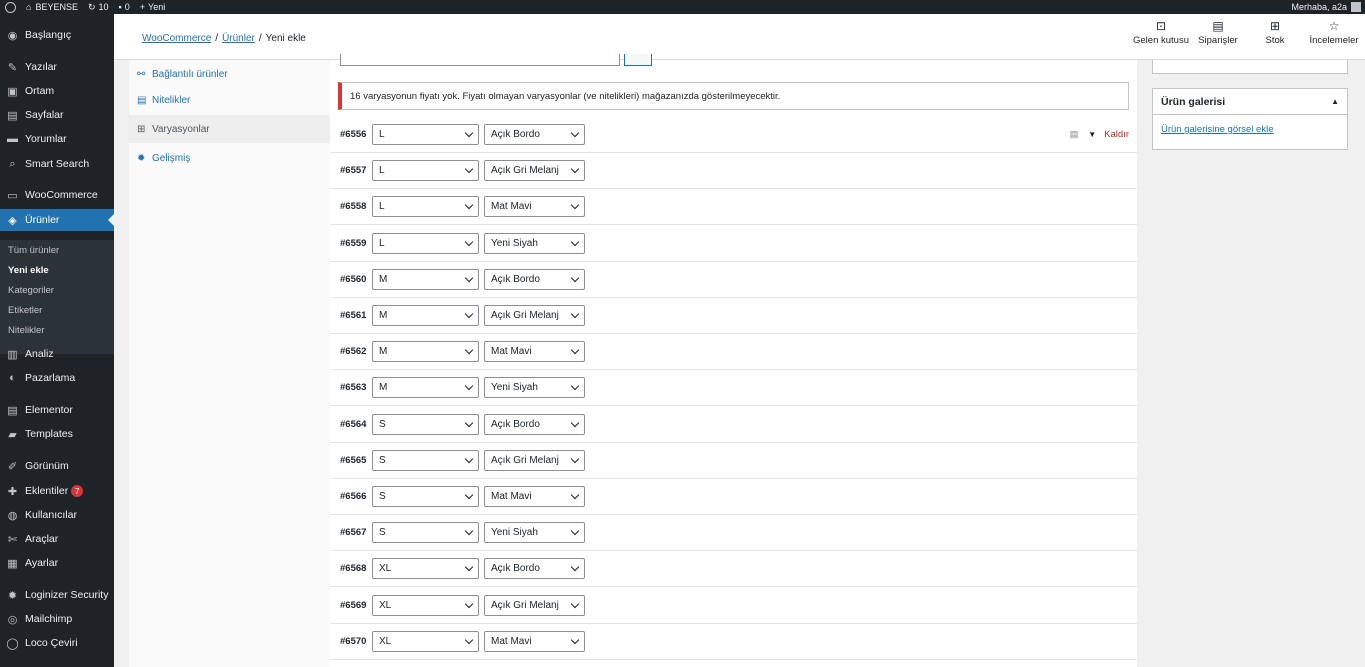 The image size is (1365, 667). I want to click on variation-row: #6557 L Açık Gri Melanj, so click(733, 171).